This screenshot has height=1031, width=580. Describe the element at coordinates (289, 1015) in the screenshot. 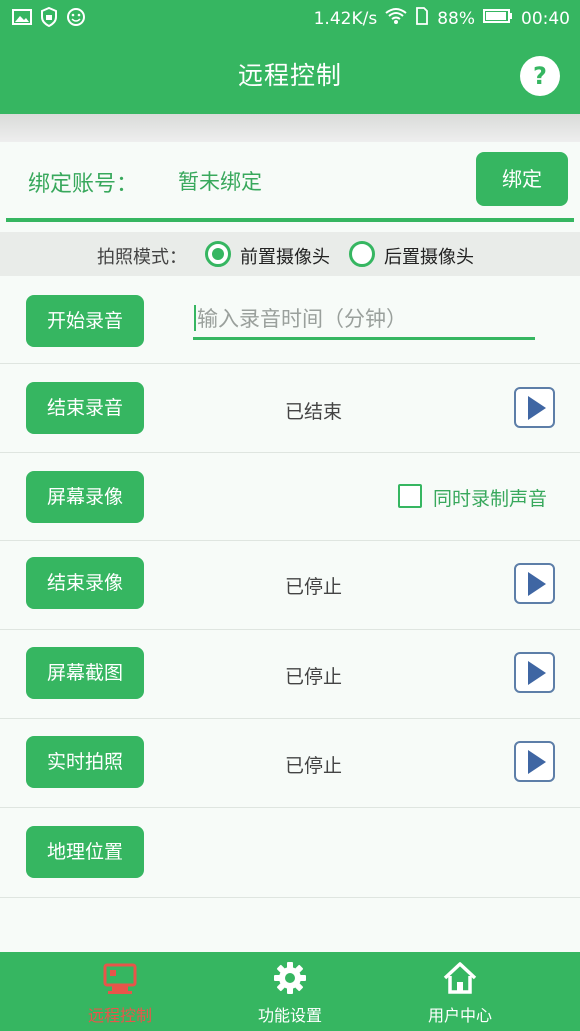

I see `nav-settings-label: 功能设置` at that location.